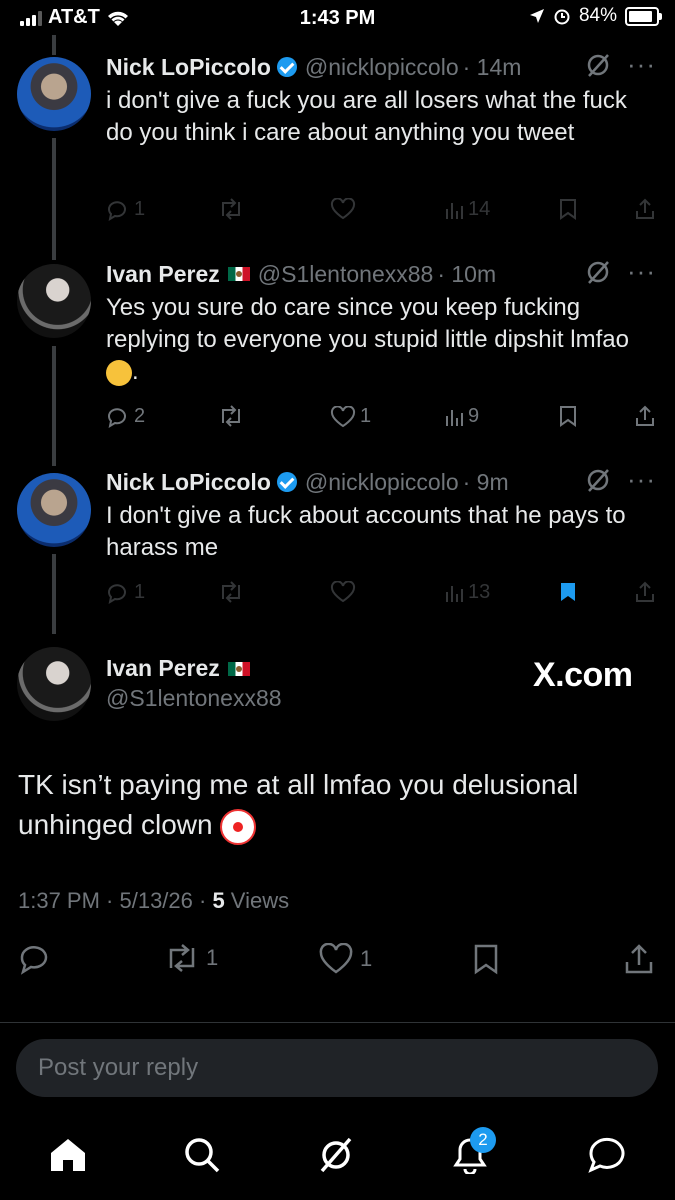  I want to click on home-icon, so click(68, 1155).